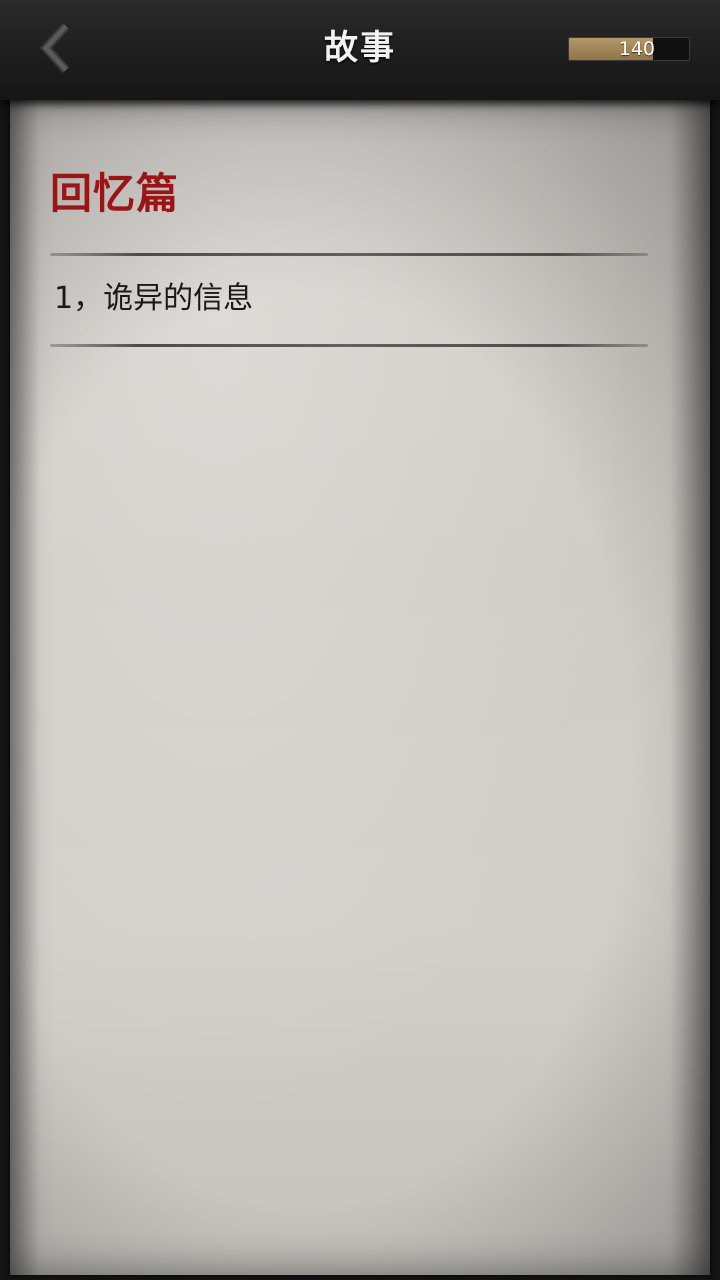  I want to click on progress-meter-value: 140, so click(636, 49).